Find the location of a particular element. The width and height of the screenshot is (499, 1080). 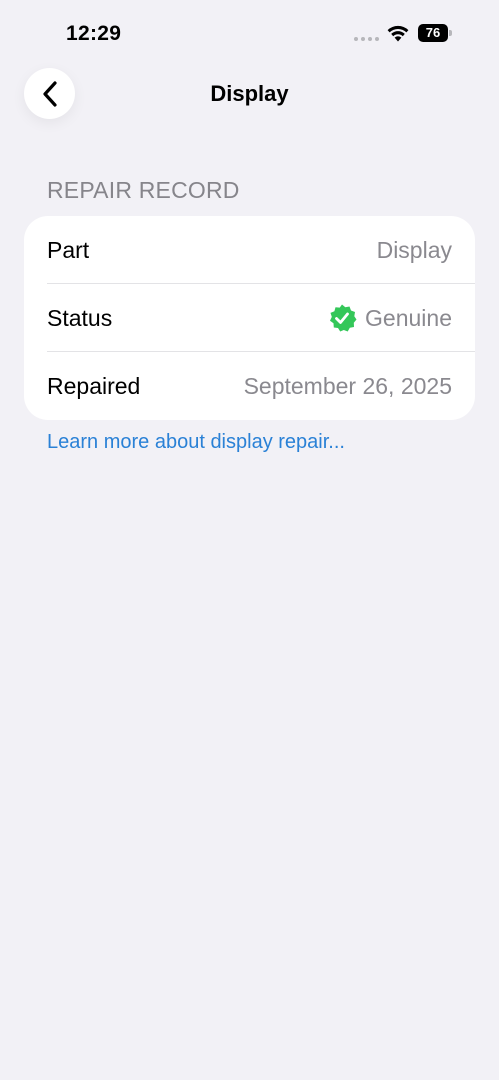

row-repaired: Repaired September 26, 2025 is located at coordinates (249, 386).